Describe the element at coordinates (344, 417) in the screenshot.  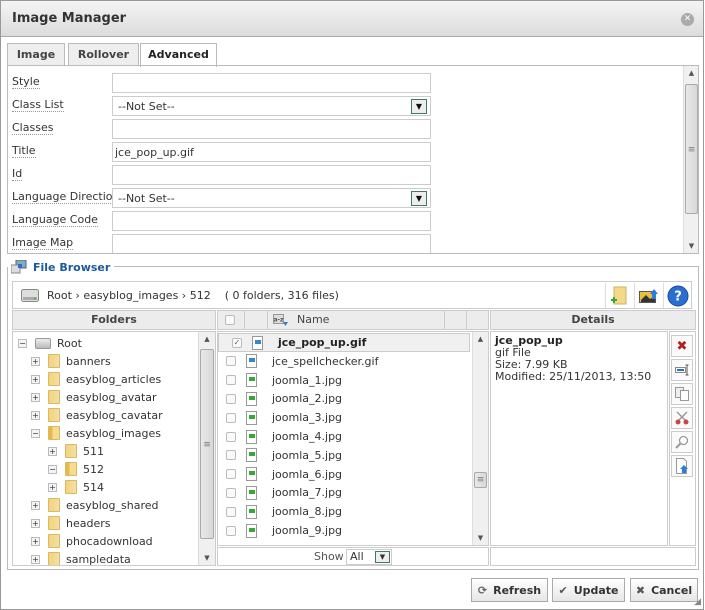
I see `file-row: joomla_3.jpg` at that location.